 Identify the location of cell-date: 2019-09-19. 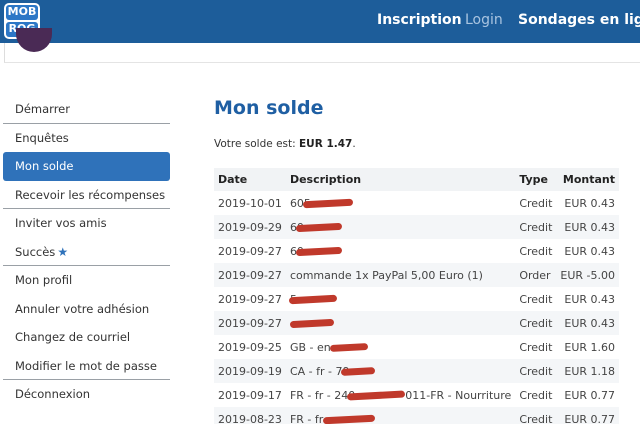
(250, 371).